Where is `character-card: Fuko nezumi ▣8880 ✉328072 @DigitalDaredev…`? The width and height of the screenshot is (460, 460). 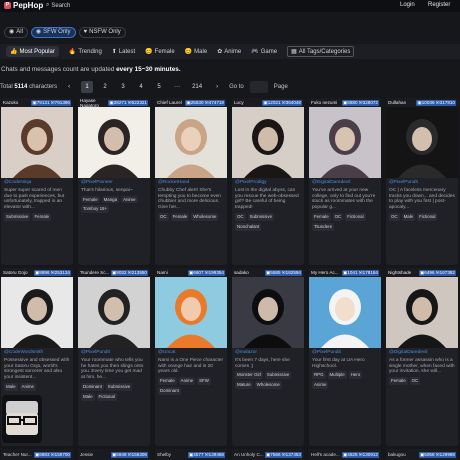
character-card: Fuko nezumi ▣8880 ✉328072 @DigitalDaredev… is located at coordinates (345, 181).